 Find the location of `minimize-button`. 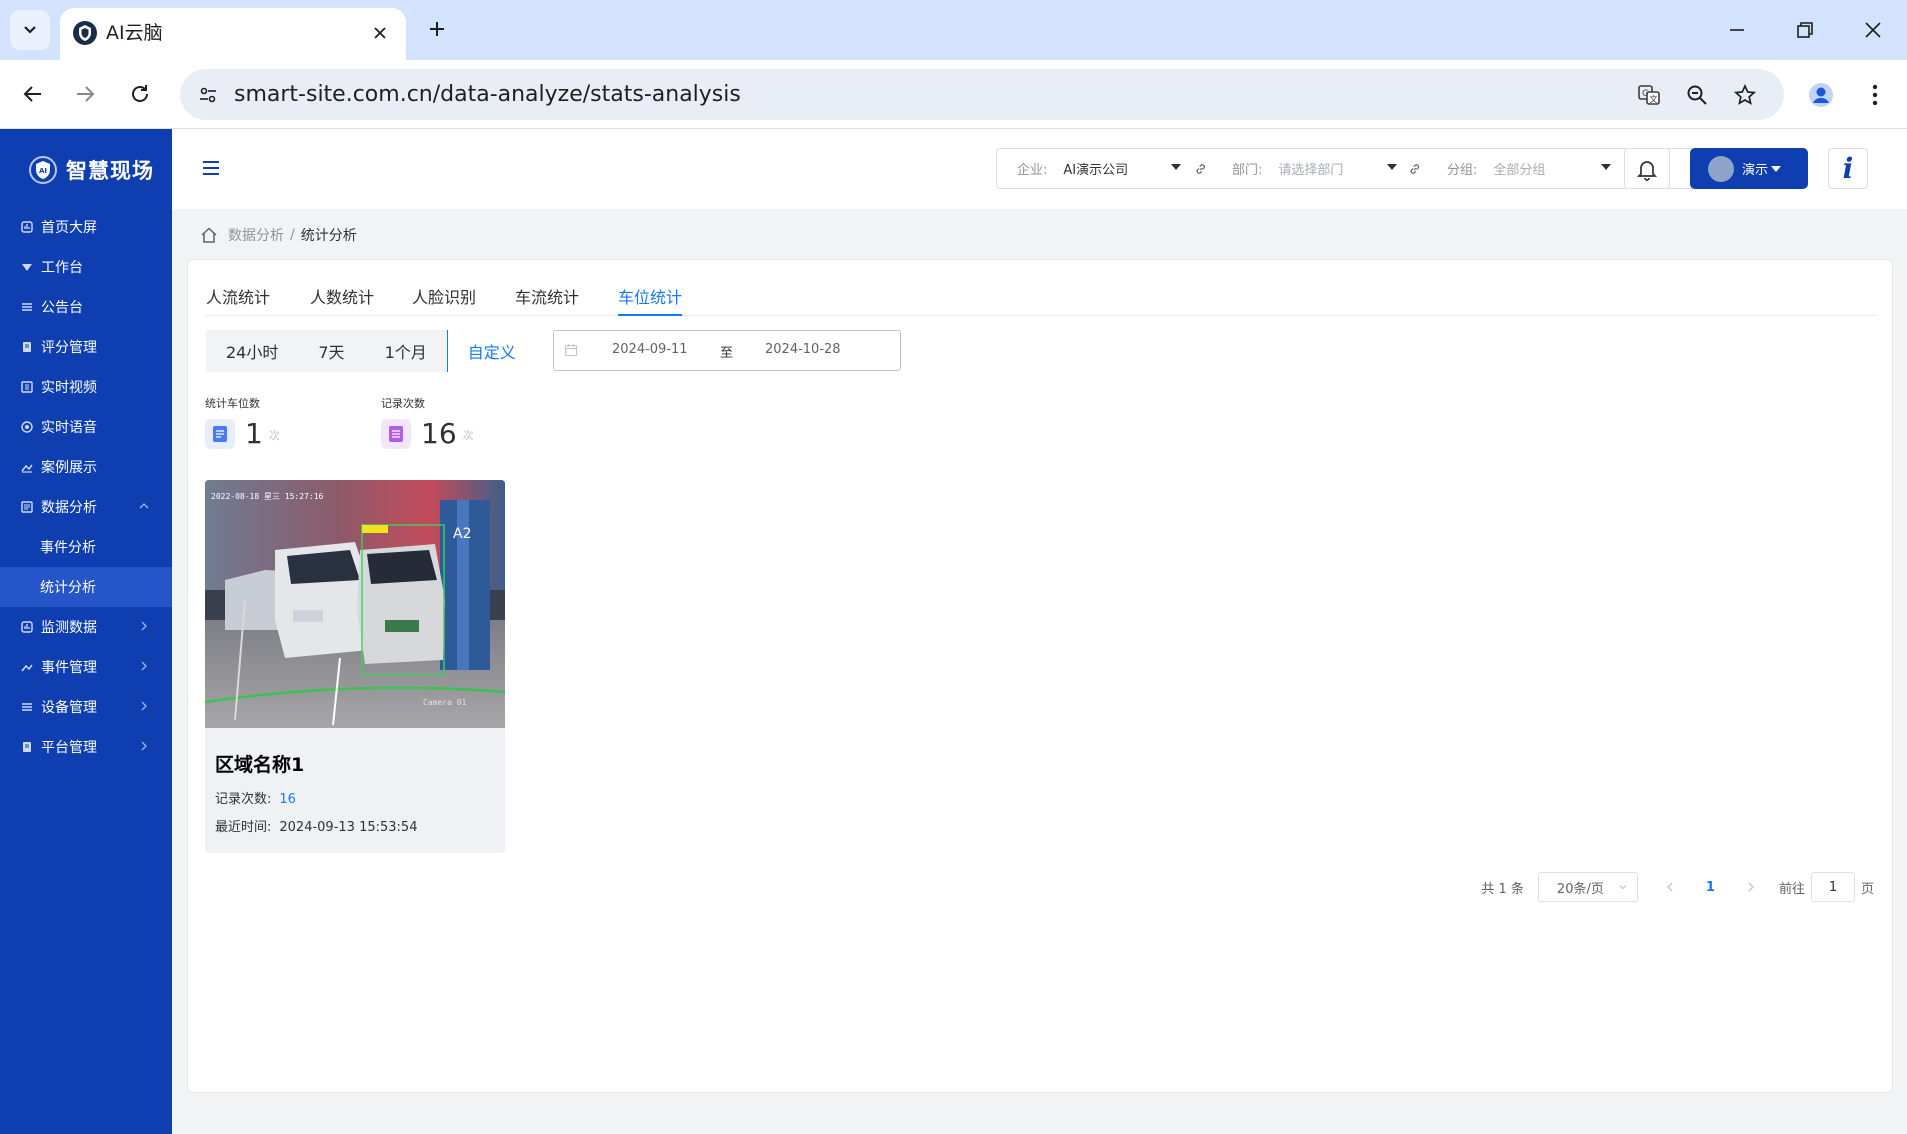

minimize-button is located at coordinates (1737, 30).